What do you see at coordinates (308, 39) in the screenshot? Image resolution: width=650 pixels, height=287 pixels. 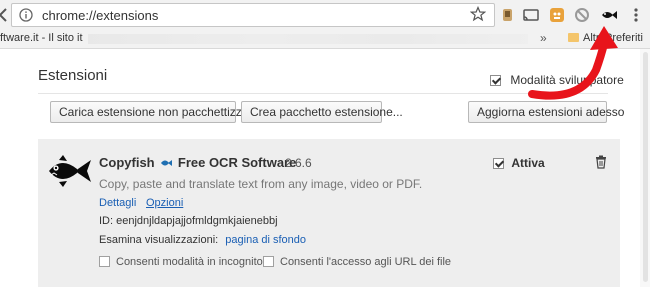 I see `blurred-bookmarks` at bounding box center [308, 39].